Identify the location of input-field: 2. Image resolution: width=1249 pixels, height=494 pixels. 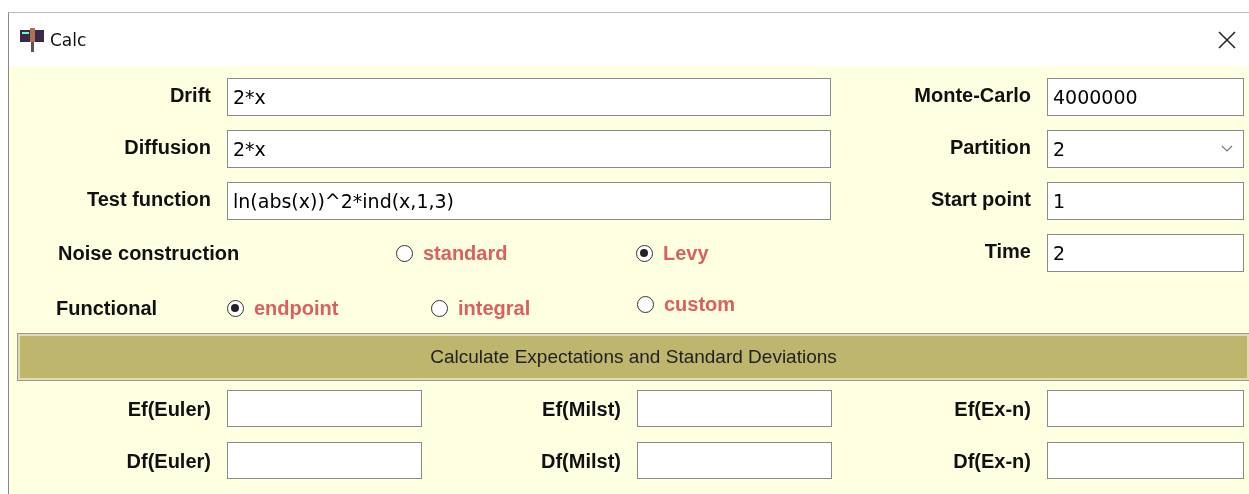
(1145, 253).